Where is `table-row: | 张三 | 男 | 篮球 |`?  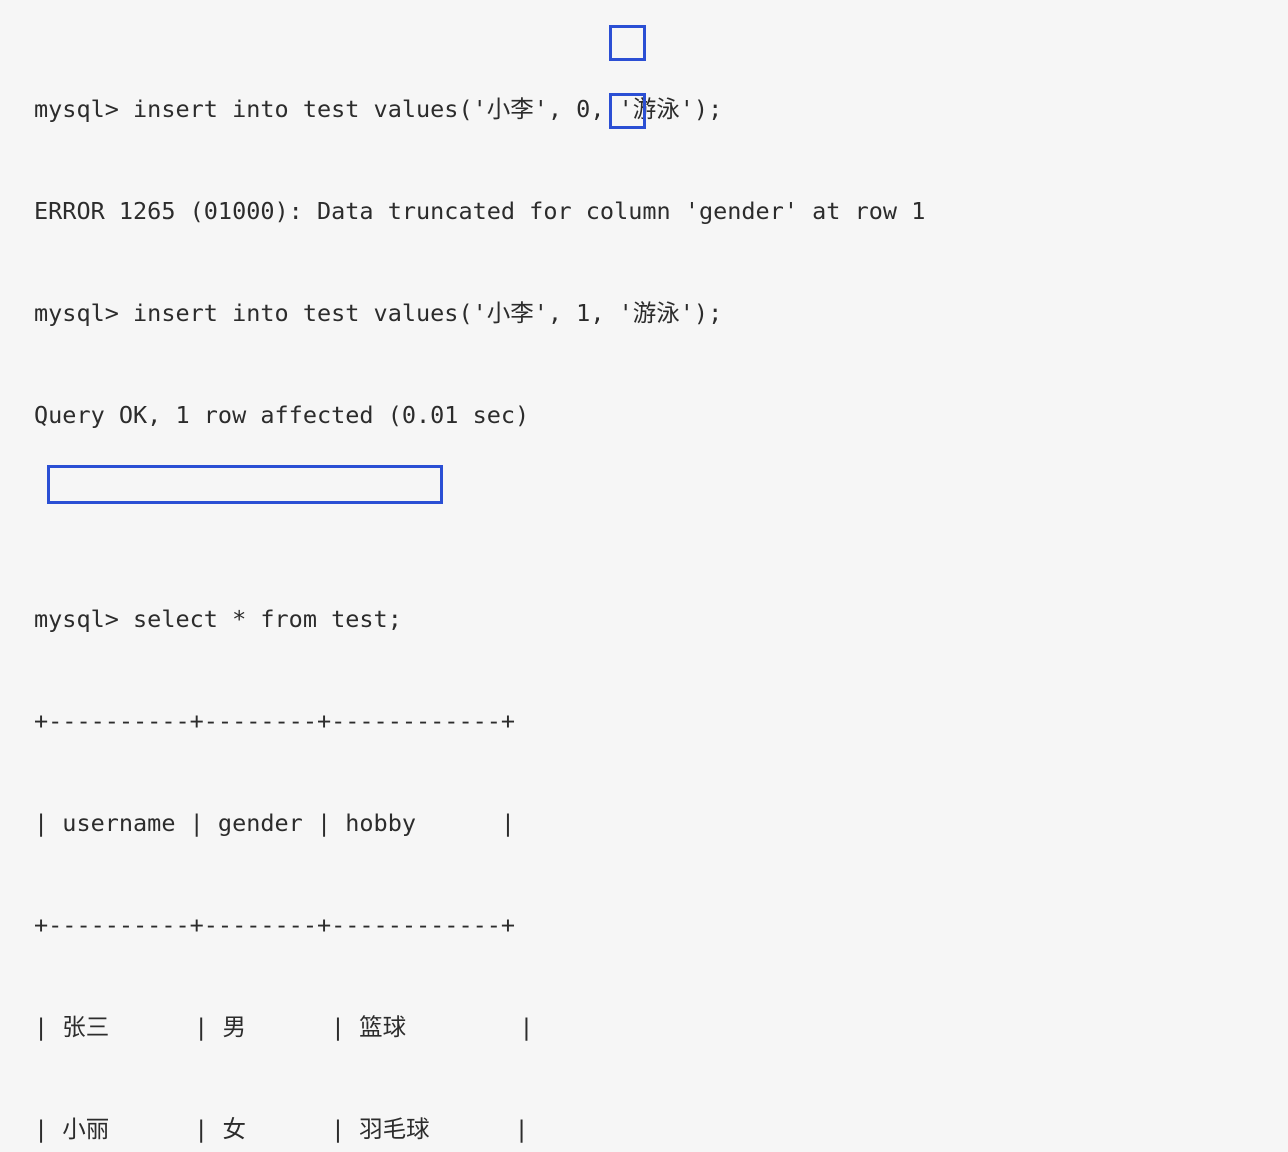 table-row: | 张三 | 男 | 篮球 | is located at coordinates (284, 1027).